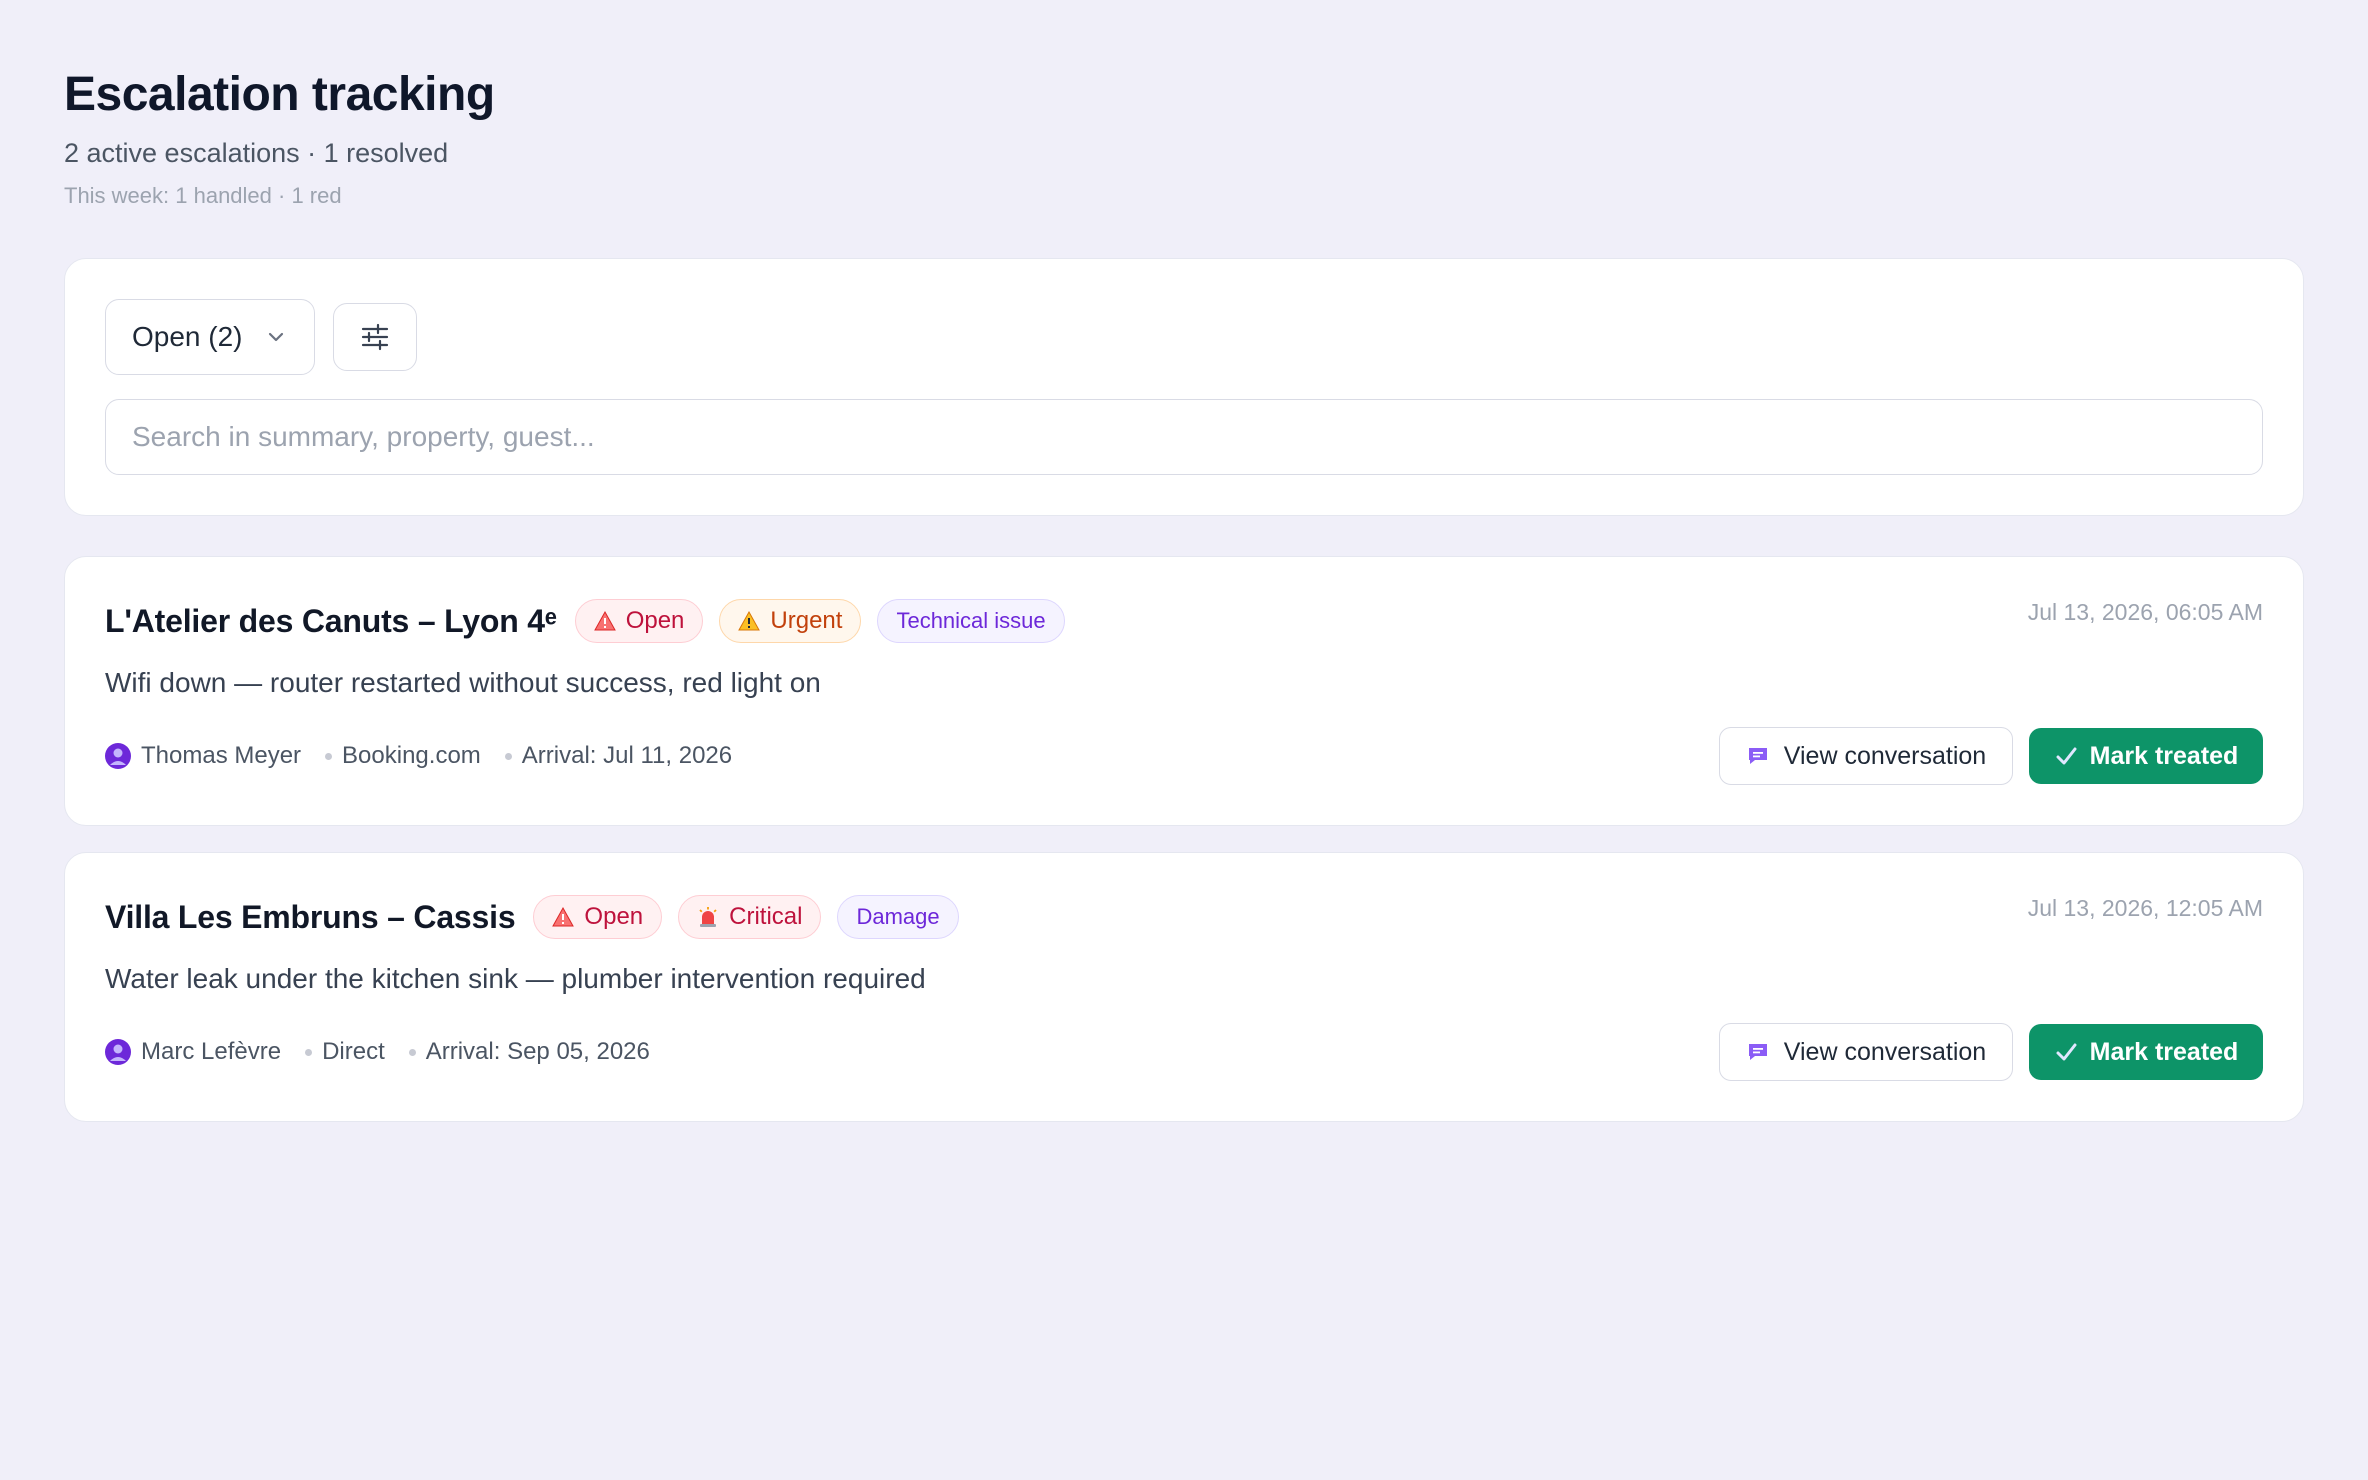 This screenshot has height=1480, width=2368. What do you see at coordinates (203, 195) in the screenshot?
I see `weekly-stats: This week: 1 handled · 1 red` at bounding box center [203, 195].